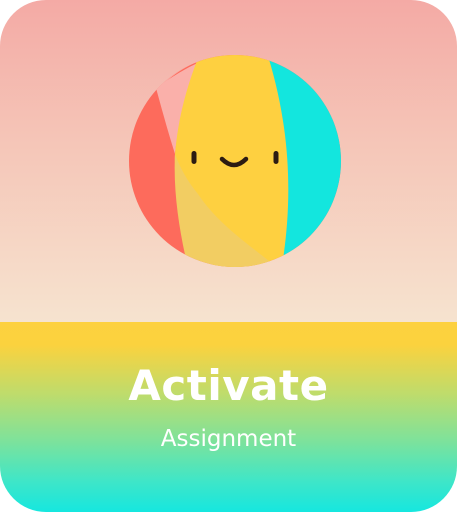 Image resolution: width=457 pixels, height=512 pixels. Describe the element at coordinates (228, 385) in the screenshot. I see `card-title: Activate` at that location.